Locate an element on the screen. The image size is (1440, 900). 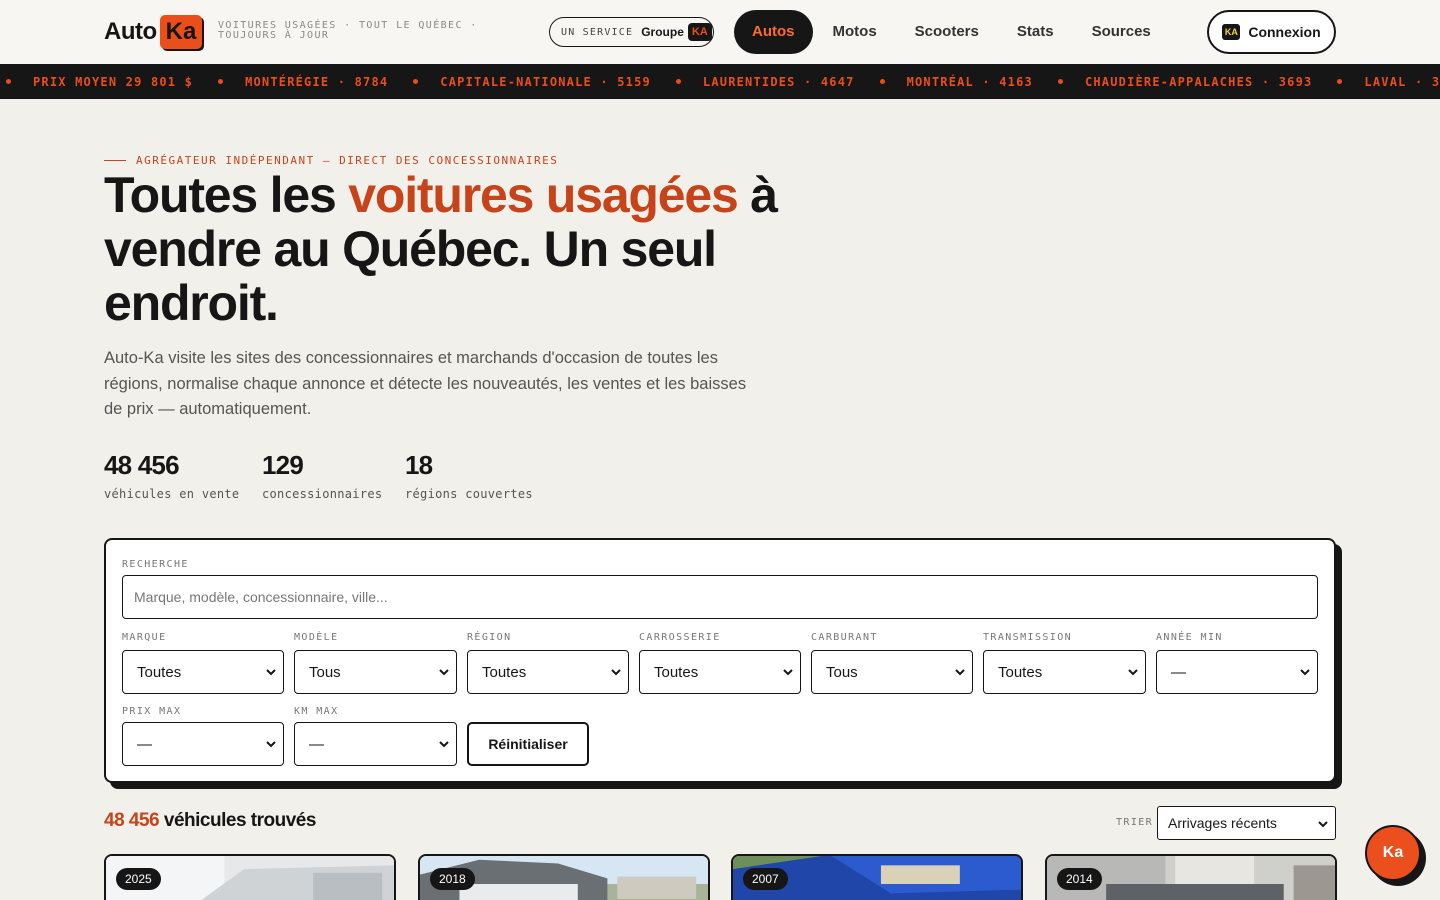
sort-value: Arrivages récents is located at coordinates (1222, 823).